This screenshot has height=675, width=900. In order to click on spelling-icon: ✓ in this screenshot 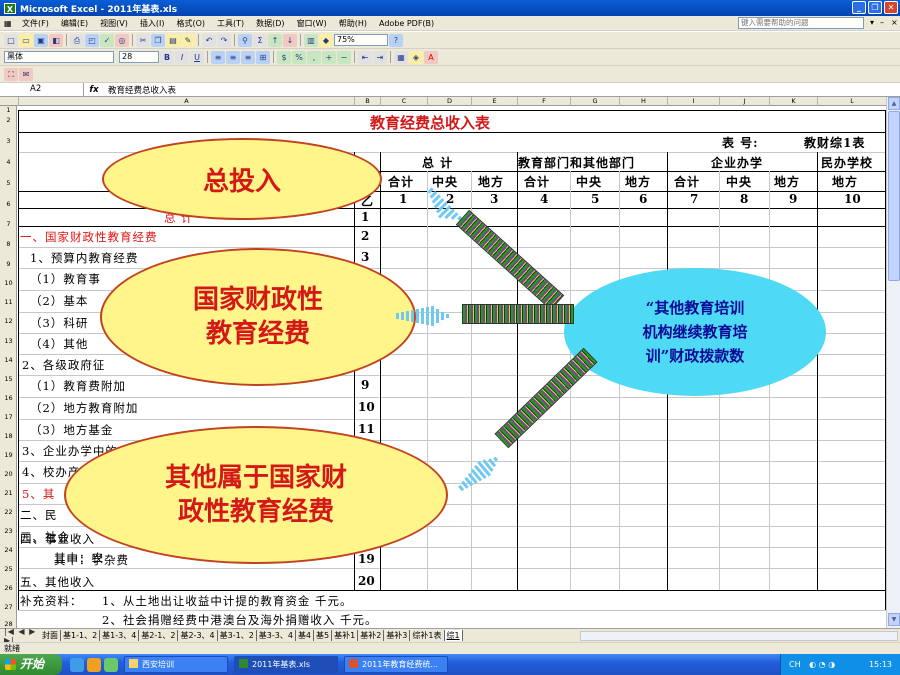, I will do `click(107, 40)`.